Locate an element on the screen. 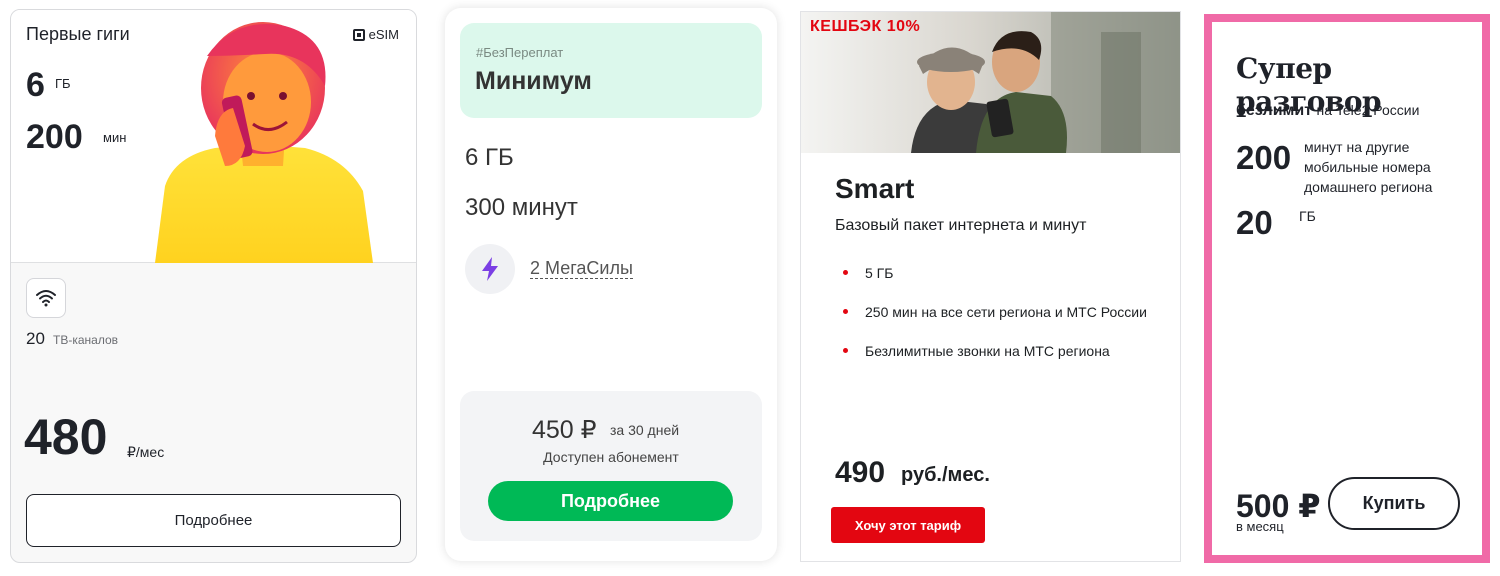 This screenshot has width=1500, height=576. price-unit: ₽/мес is located at coordinates (146, 452).